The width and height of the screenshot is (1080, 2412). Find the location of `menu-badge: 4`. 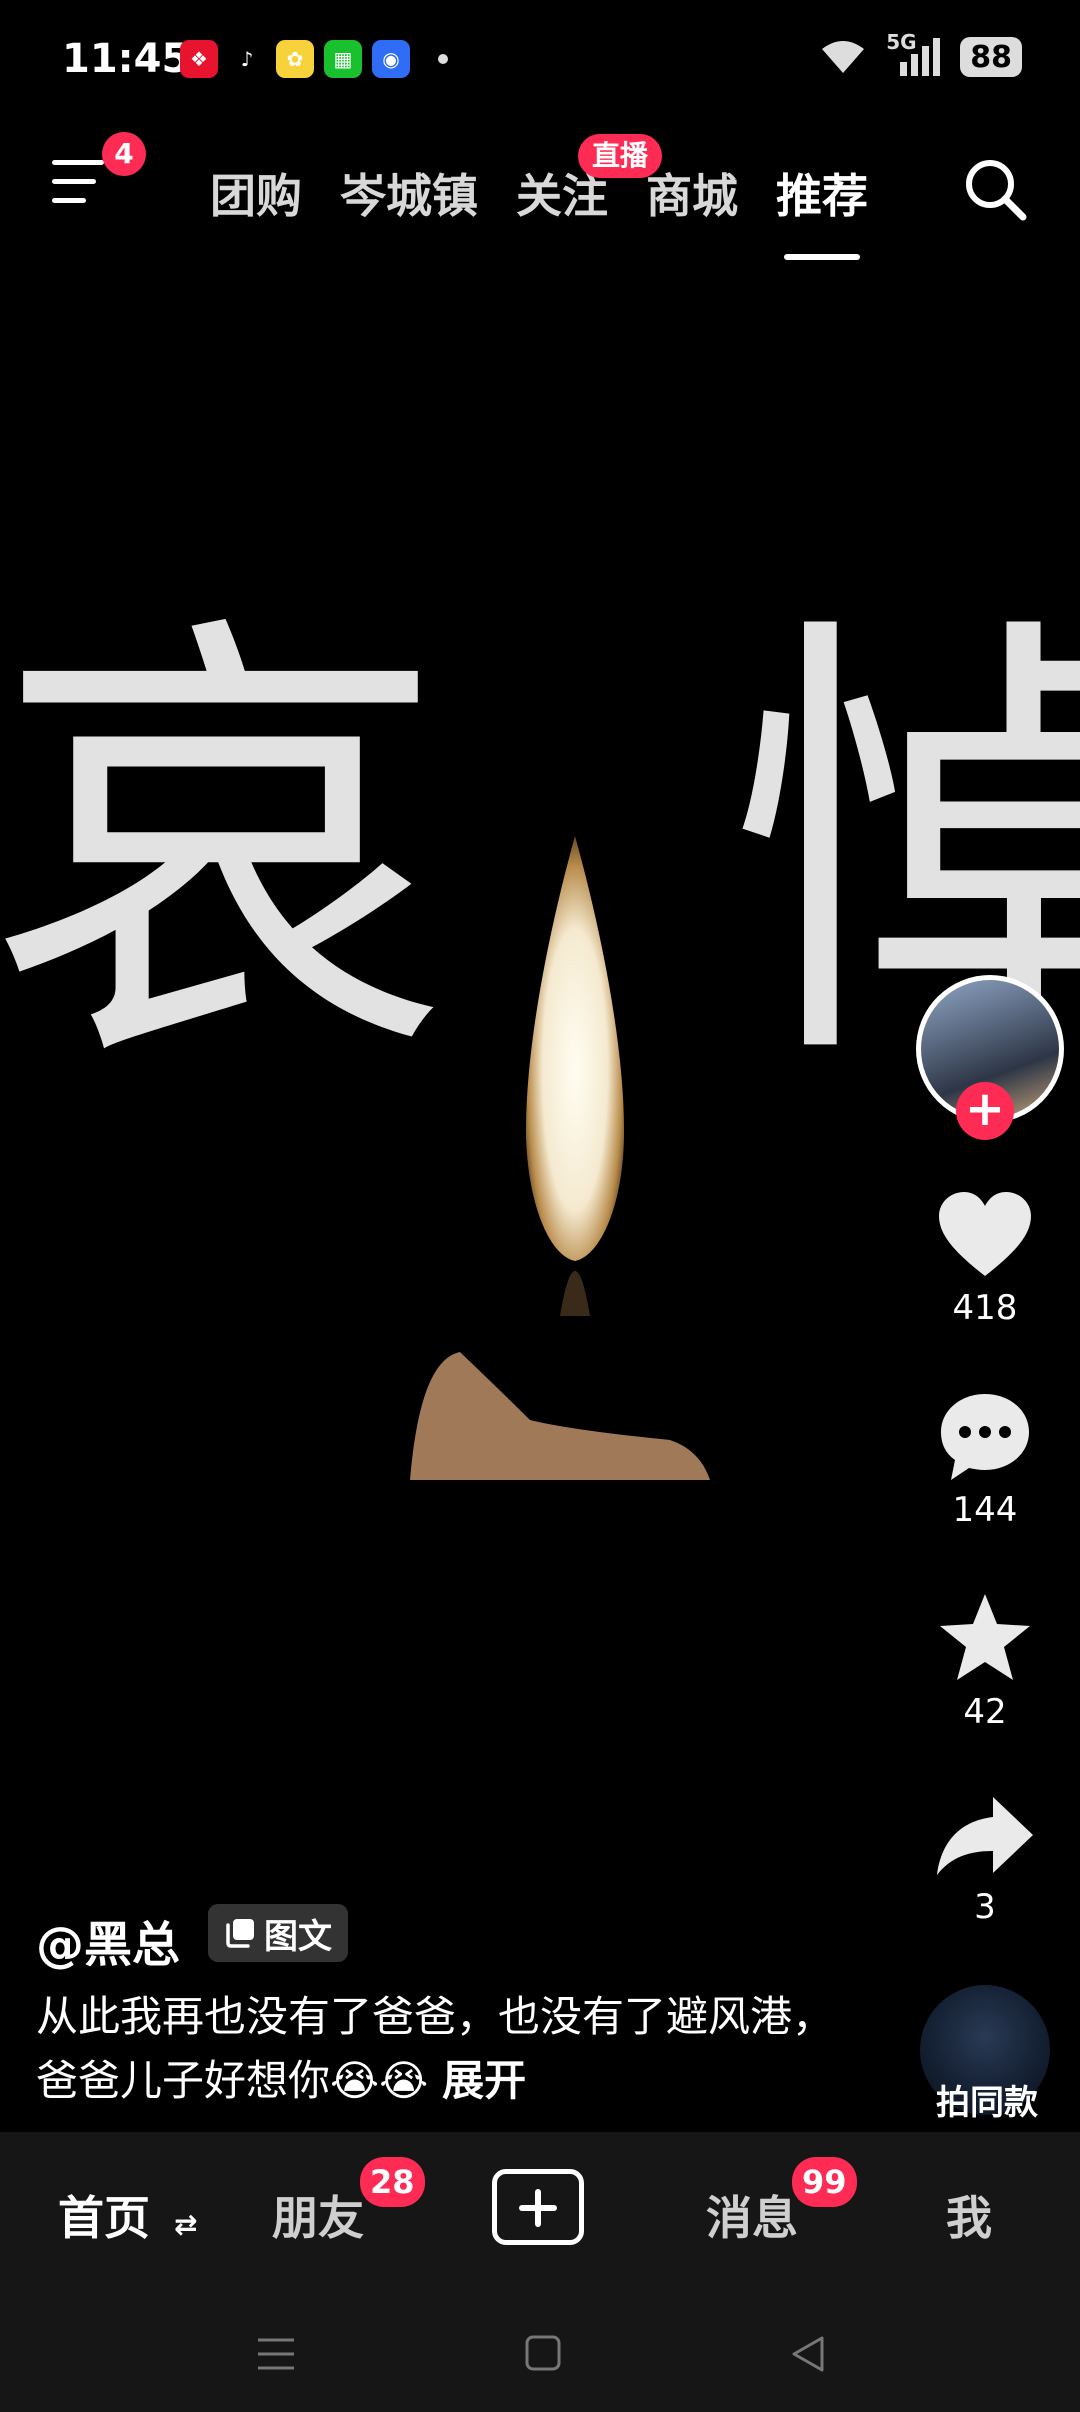

menu-badge: 4 is located at coordinates (124, 154).